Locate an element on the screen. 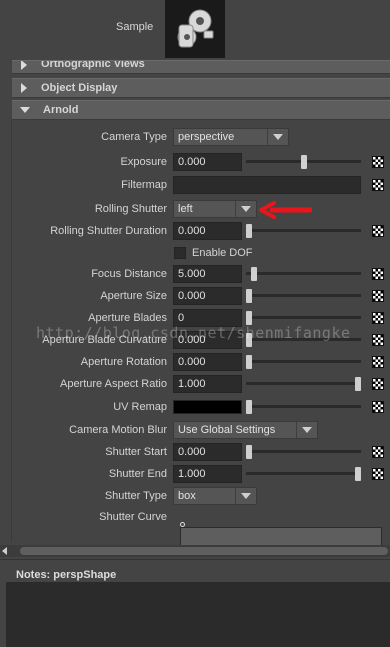 The height and width of the screenshot is (647, 390). section-arnold: Arnold is located at coordinates (201, 110).